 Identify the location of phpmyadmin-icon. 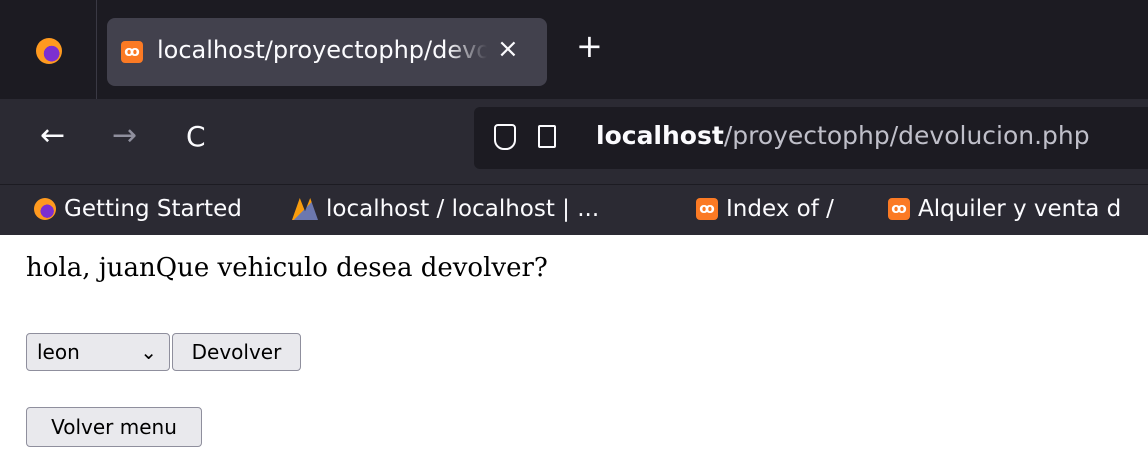
(305, 209).